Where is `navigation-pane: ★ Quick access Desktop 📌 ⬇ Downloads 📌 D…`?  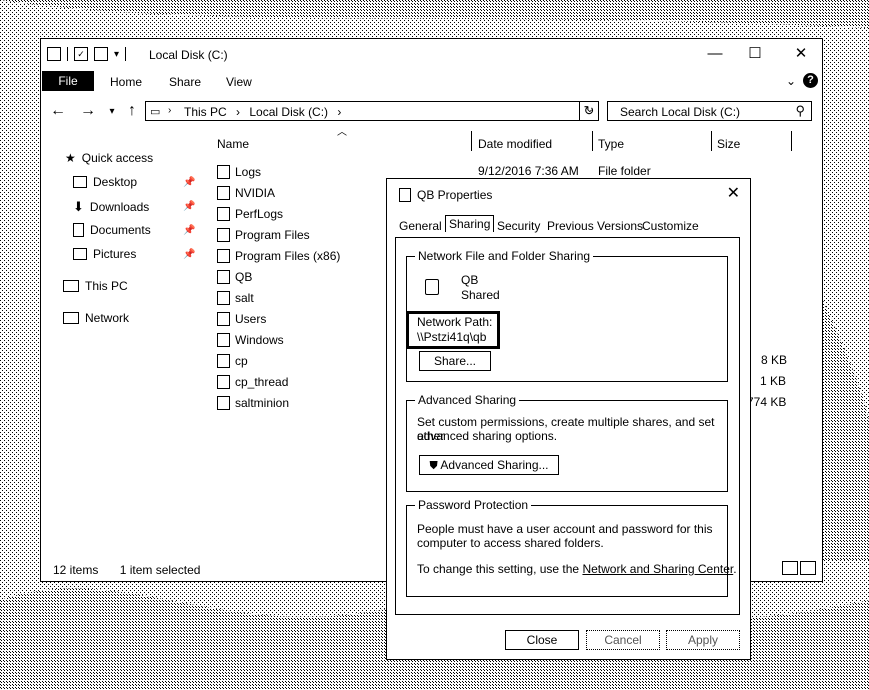 navigation-pane: ★ Quick access Desktop 📌 ⬇ Downloads 📌 D… is located at coordinates (126, 345).